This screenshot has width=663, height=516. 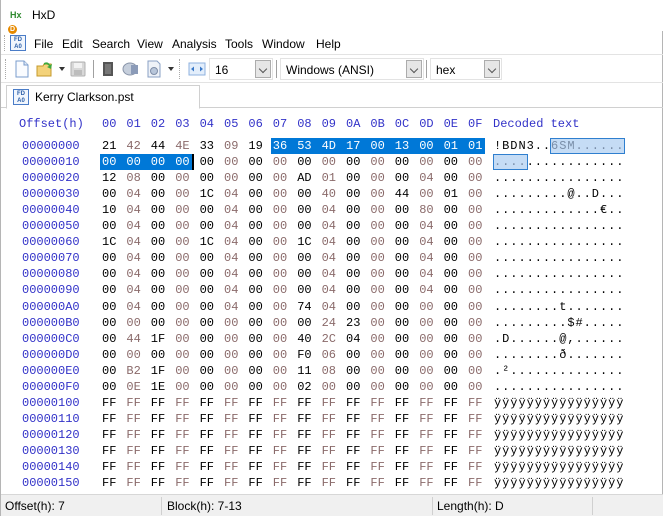 What do you see at coordinates (72, 44) in the screenshot?
I see `menu-edit: Edit` at bounding box center [72, 44].